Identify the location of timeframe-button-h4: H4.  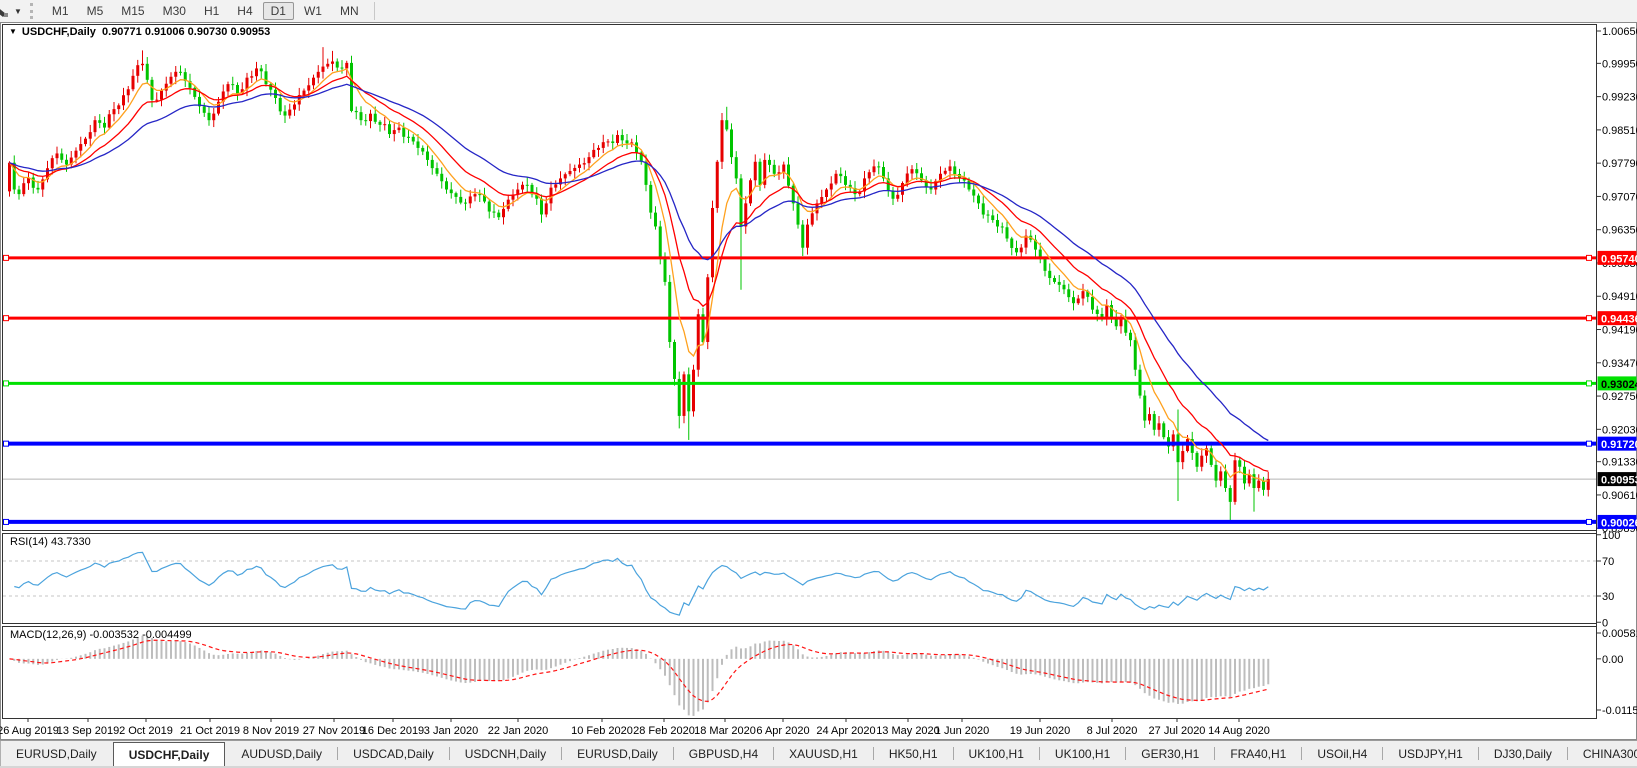
(244, 11).